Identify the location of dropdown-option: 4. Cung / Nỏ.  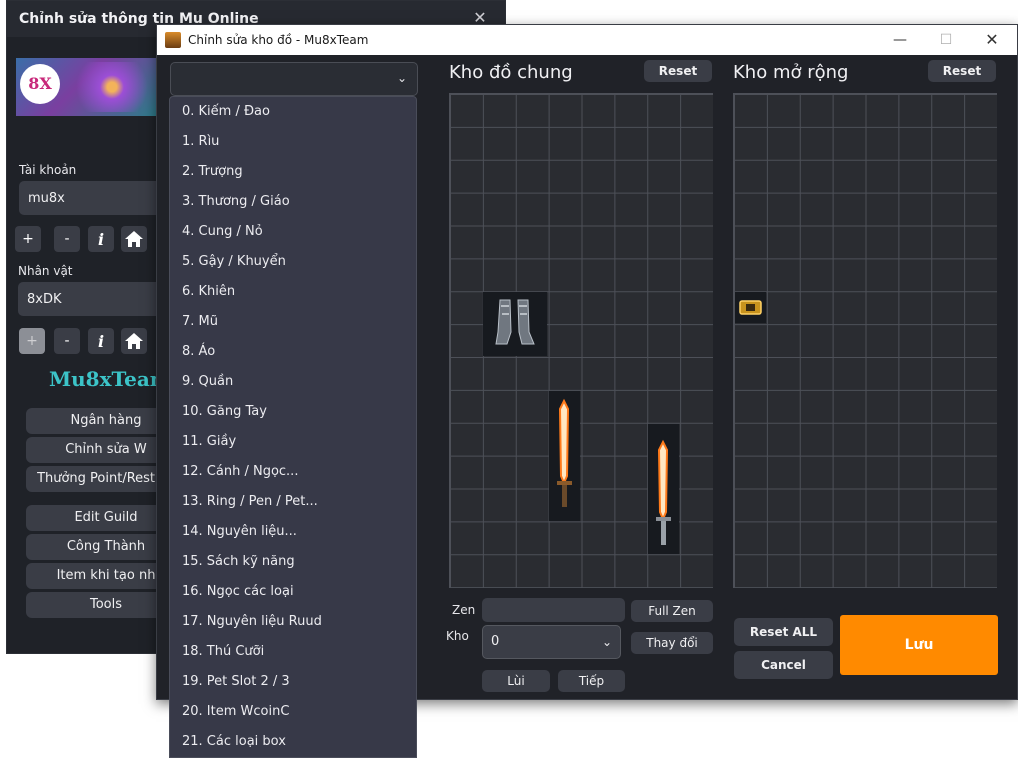
(293, 232).